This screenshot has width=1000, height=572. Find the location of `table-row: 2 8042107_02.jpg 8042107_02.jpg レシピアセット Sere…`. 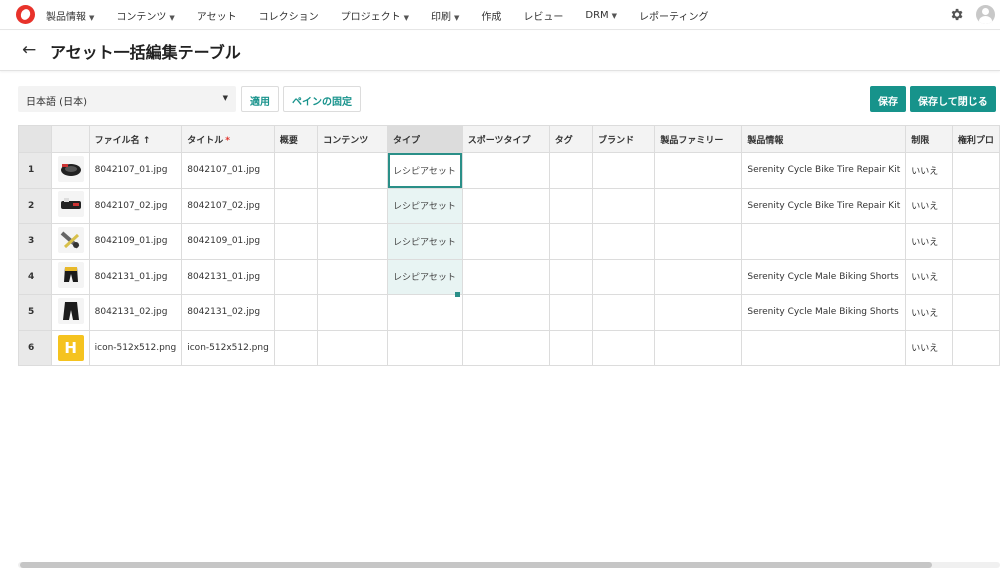

table-row: 2 8042107_02.jpg 8042107_02.jpg レシピアセット Sere… is located at coordinates (509, 205).